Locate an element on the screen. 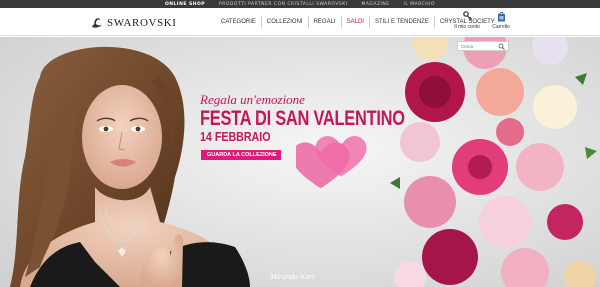 The image size is (600, 287). search-icon is located at coordinates (501, 46).